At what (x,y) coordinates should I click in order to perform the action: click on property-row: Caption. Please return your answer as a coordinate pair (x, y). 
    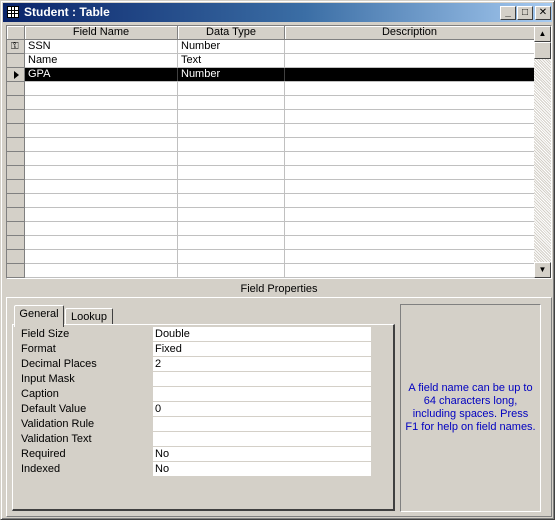
    Looking at the image, I should click on (196, 394).